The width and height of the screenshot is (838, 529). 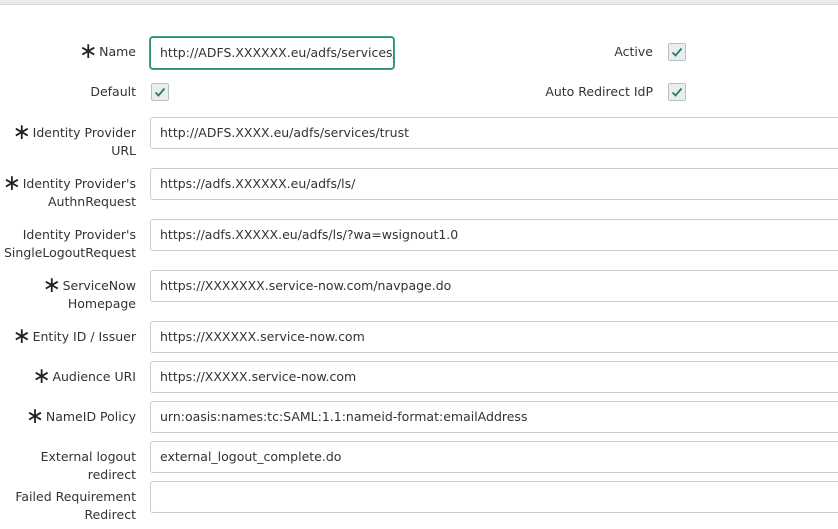 I want to click on authn-request-label: ∗ Identity Provider's AuthnRequest, so click(x=69, y=190).